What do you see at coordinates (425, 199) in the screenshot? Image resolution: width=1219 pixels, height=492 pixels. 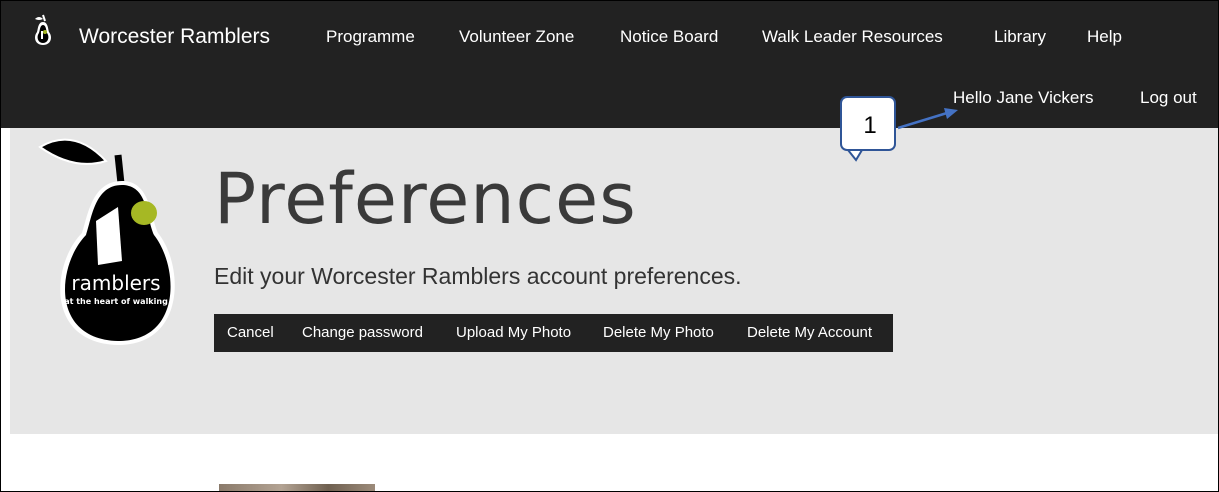 I see `page-title: Preferences` at bounding box center [425, 199].